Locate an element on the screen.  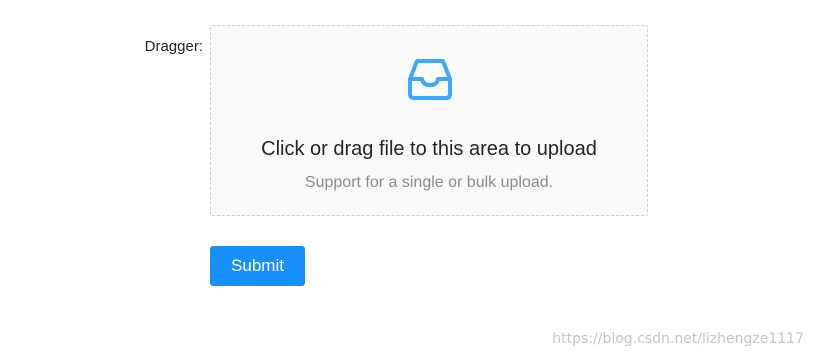
upload-hint: Support for a single or bulk upload. is located at coordinates (429, 182).